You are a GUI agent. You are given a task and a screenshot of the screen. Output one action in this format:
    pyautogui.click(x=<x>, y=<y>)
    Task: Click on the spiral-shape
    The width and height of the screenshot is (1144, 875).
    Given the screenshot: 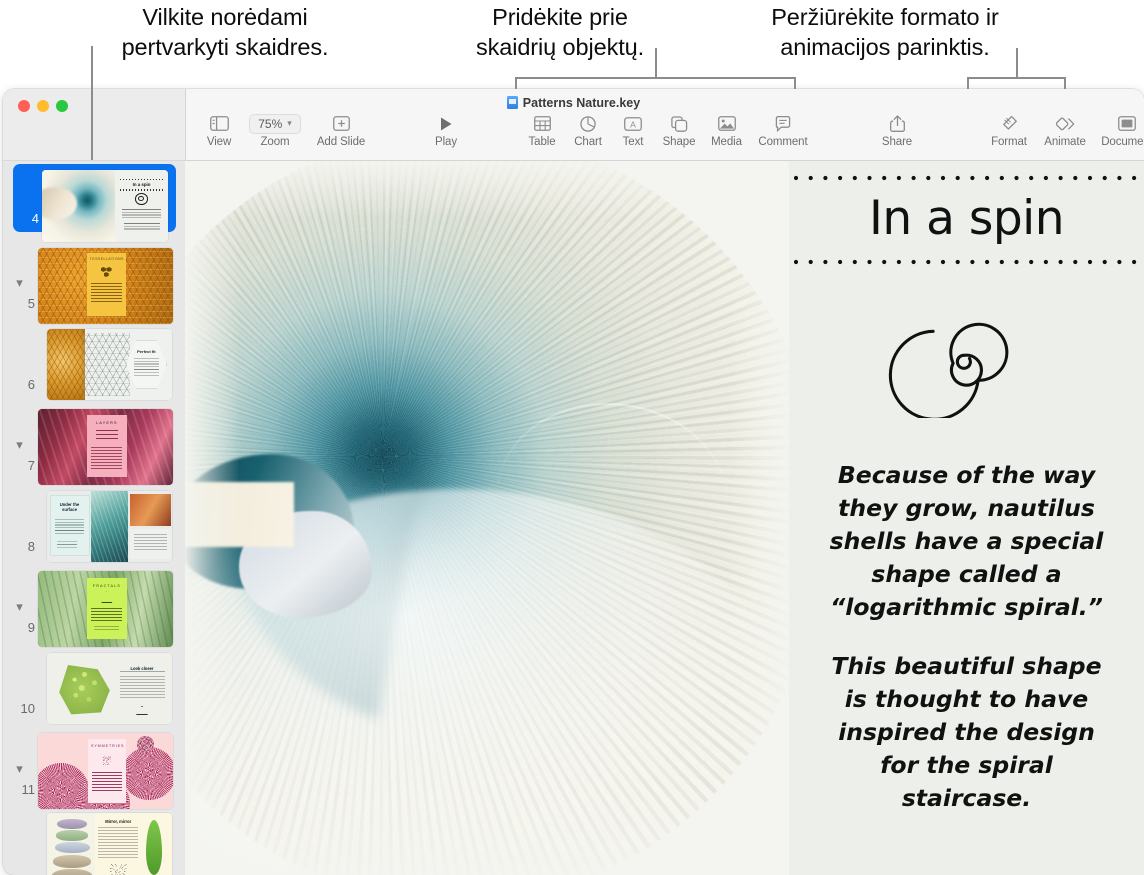 What is the action you would take?
    pyautogui.click(x=967, y=358)
    